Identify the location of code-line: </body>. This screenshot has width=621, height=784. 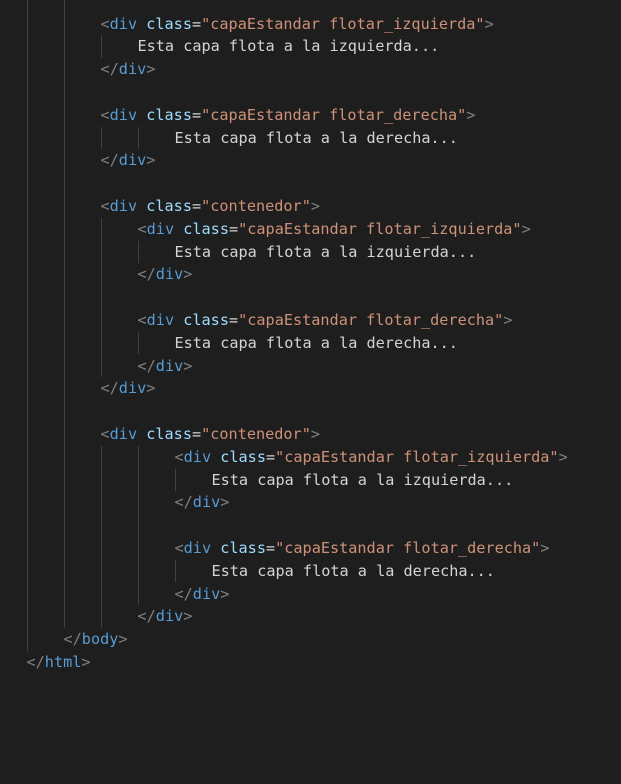
(96, 639).